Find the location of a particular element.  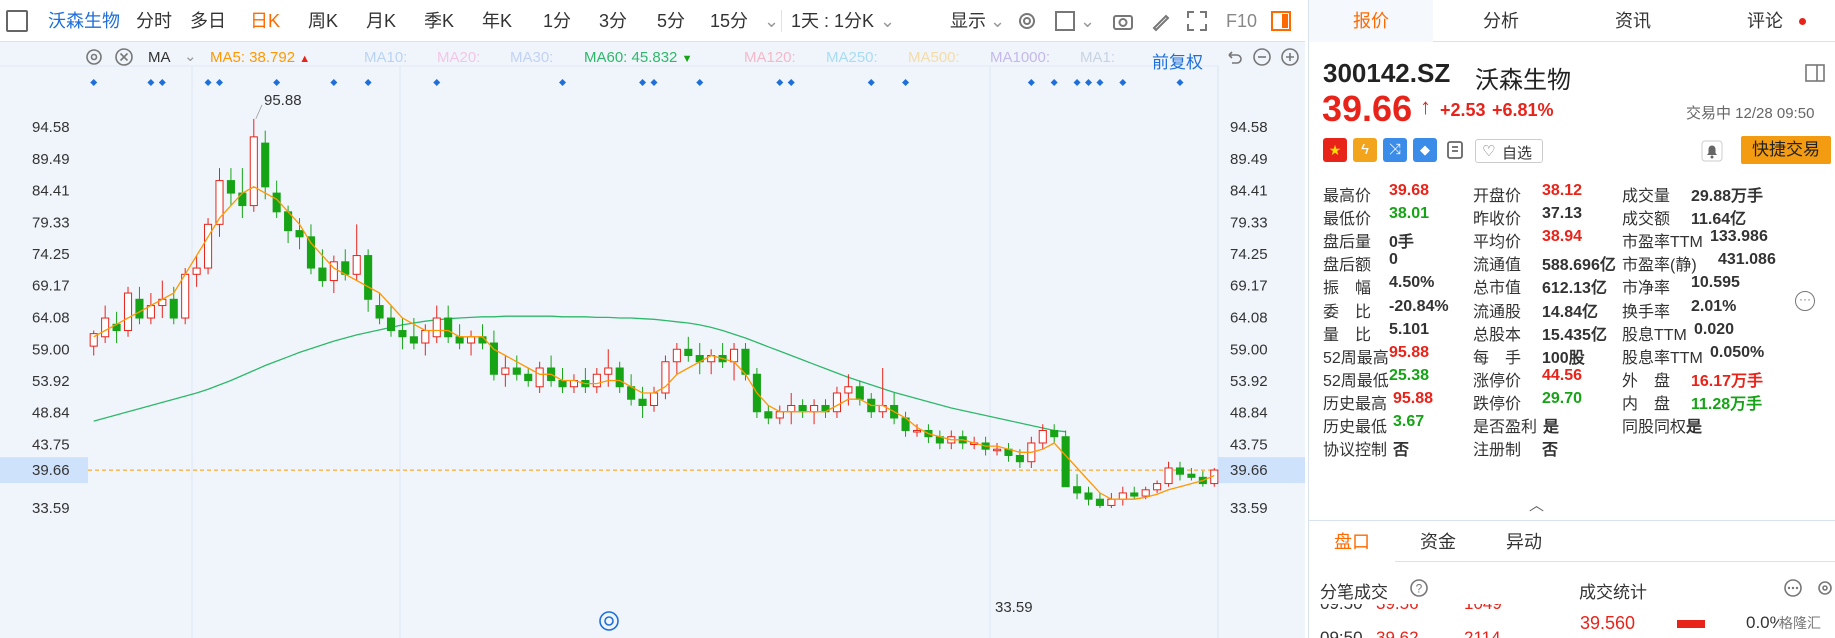

ma5-up-arrow-icon: ▲ is located at coordinates (305, 59).